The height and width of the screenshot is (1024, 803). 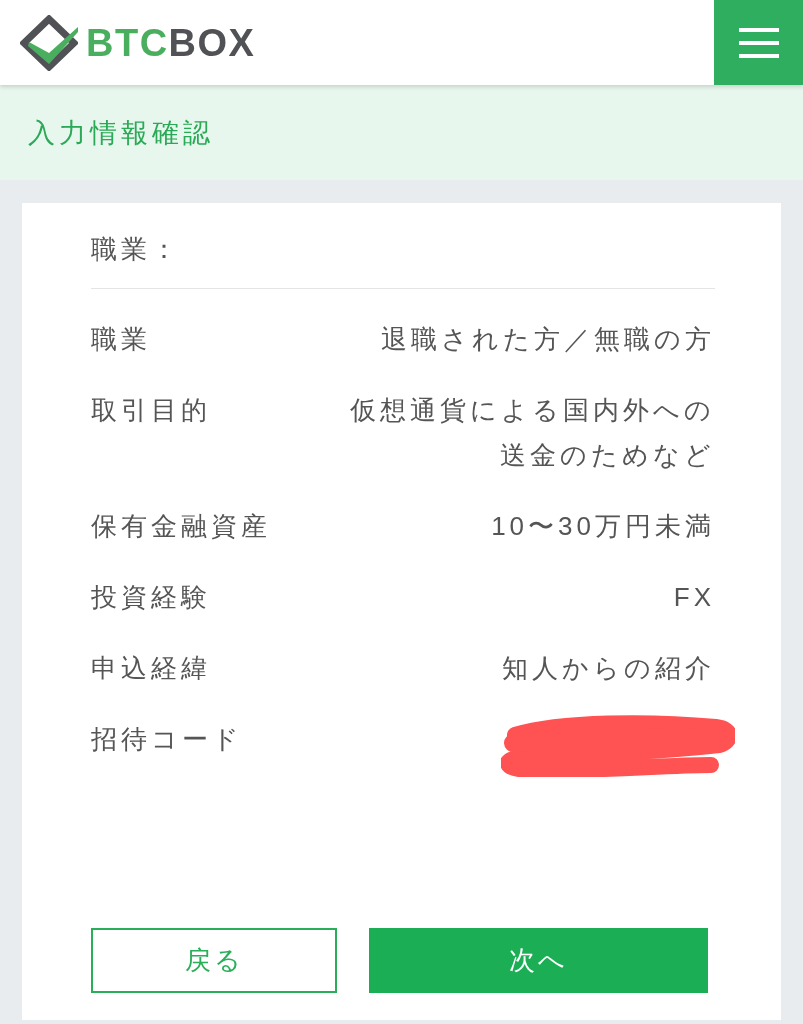 I want to click on logo-icon, so click(x=49, y=42).